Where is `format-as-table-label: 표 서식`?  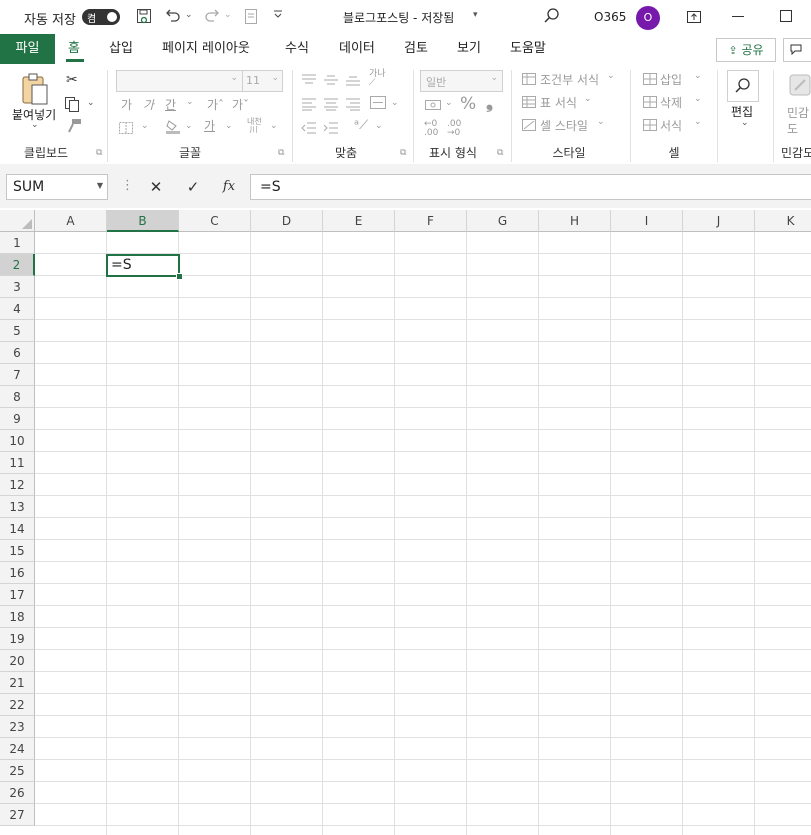 format-as-table-label: 표 서식 is located at coordinates (558, 102).